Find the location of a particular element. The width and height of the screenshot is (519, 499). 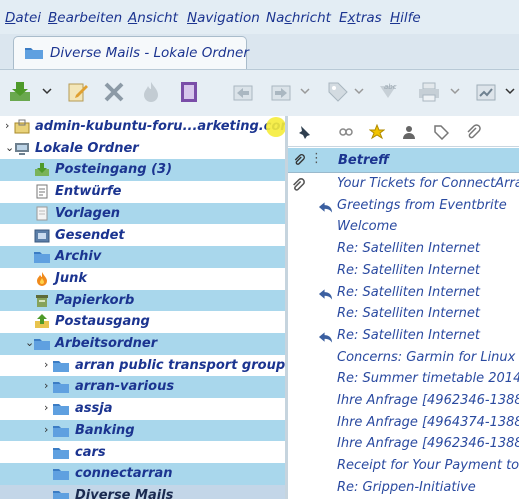

folder-label: arran-various is located at coordinates (125, 387).